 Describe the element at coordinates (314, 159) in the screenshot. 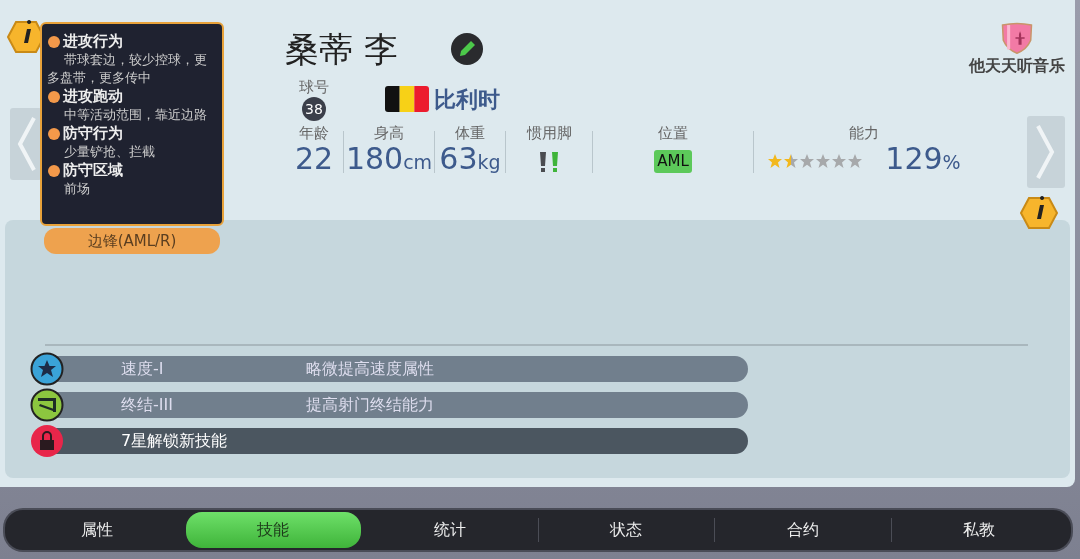

I see `stat-value: 22` at that location.